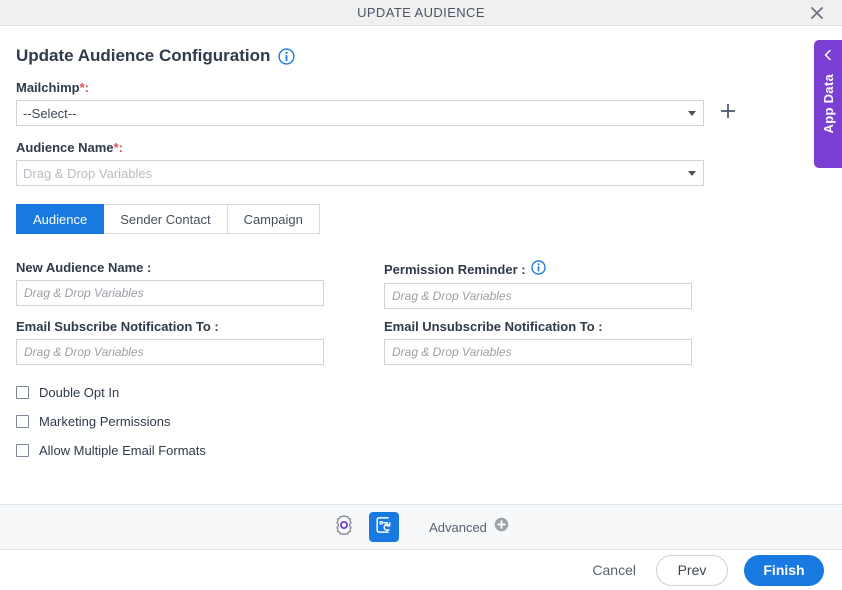  What do you see at coordinates (538, 296) in the screenshot?
I see `permission-reminder-input` at bounding box center [538, 296].